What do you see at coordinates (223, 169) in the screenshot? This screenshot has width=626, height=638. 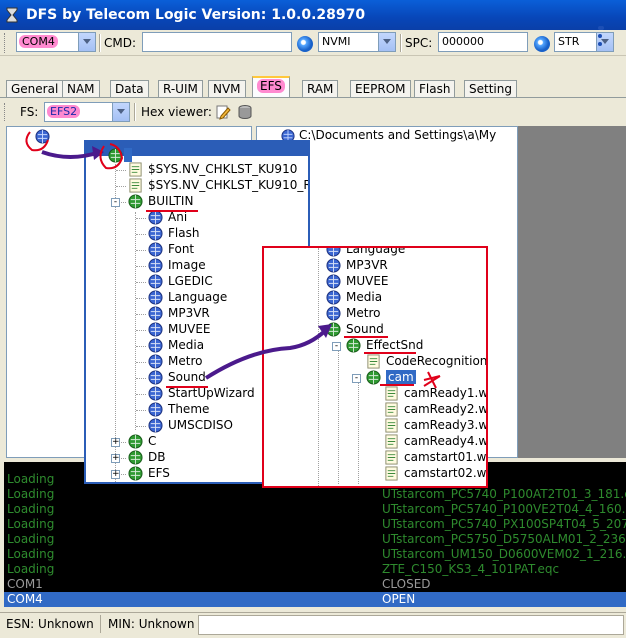 I see `tree-node-label: $SYS.NV_CHKLST_KU910` at bounding box center [223, 169].